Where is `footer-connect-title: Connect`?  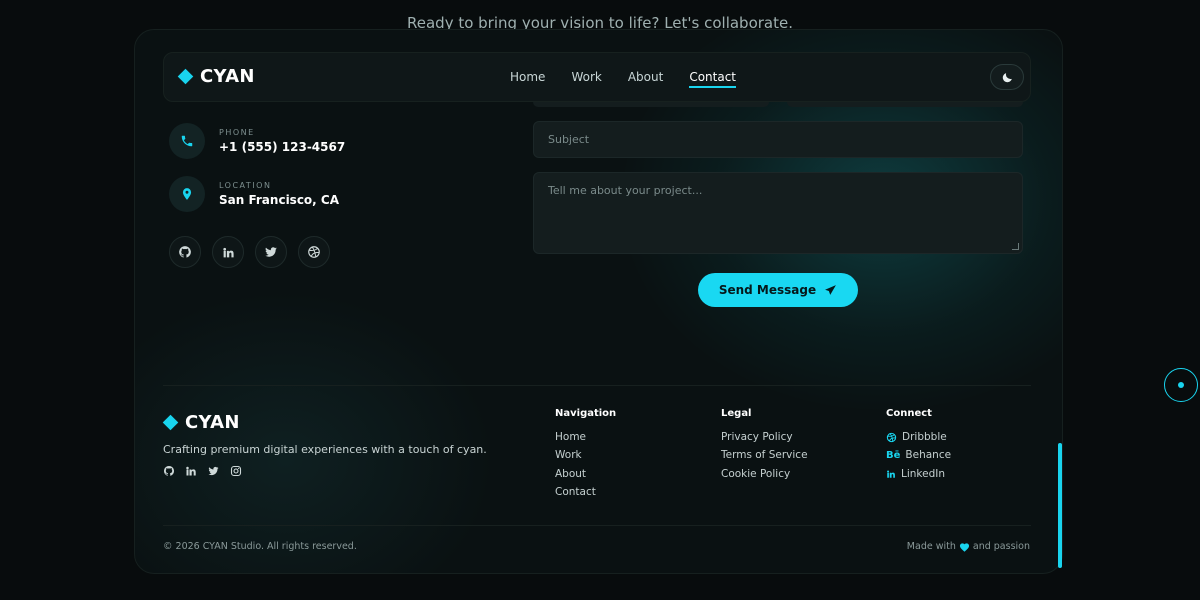 footer-connect-title: Connect is located at coordinates (909, 413).